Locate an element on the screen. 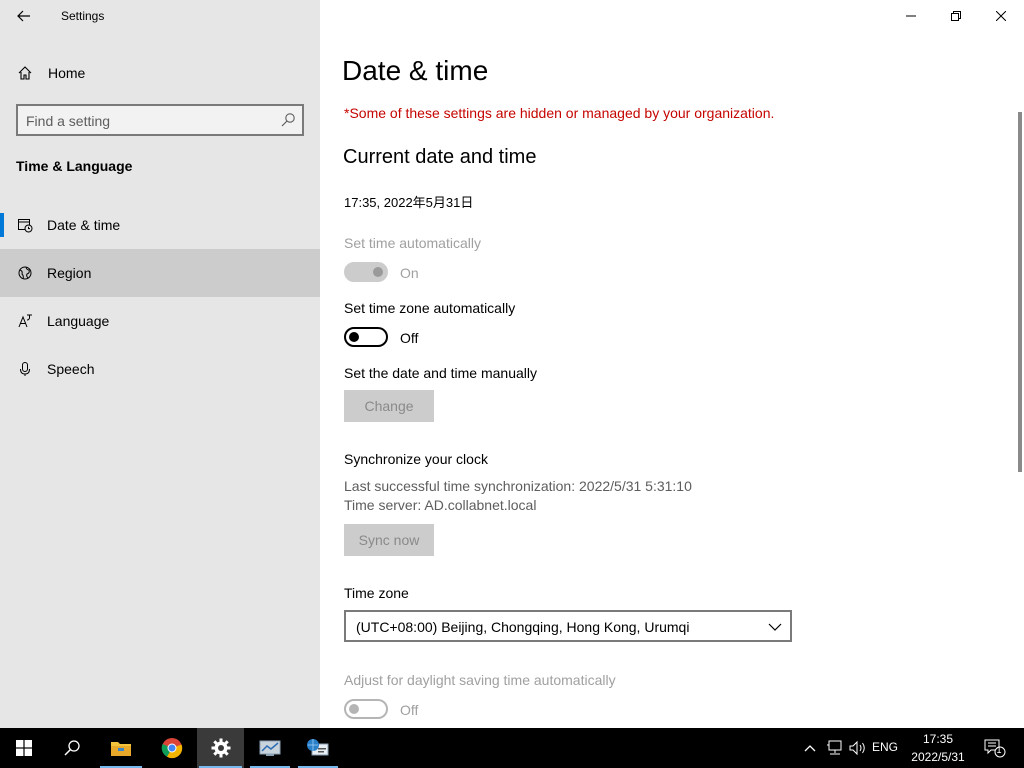 This screenshot has height=768, width=1024. microphone-icon is located at coordinates (25, 369).